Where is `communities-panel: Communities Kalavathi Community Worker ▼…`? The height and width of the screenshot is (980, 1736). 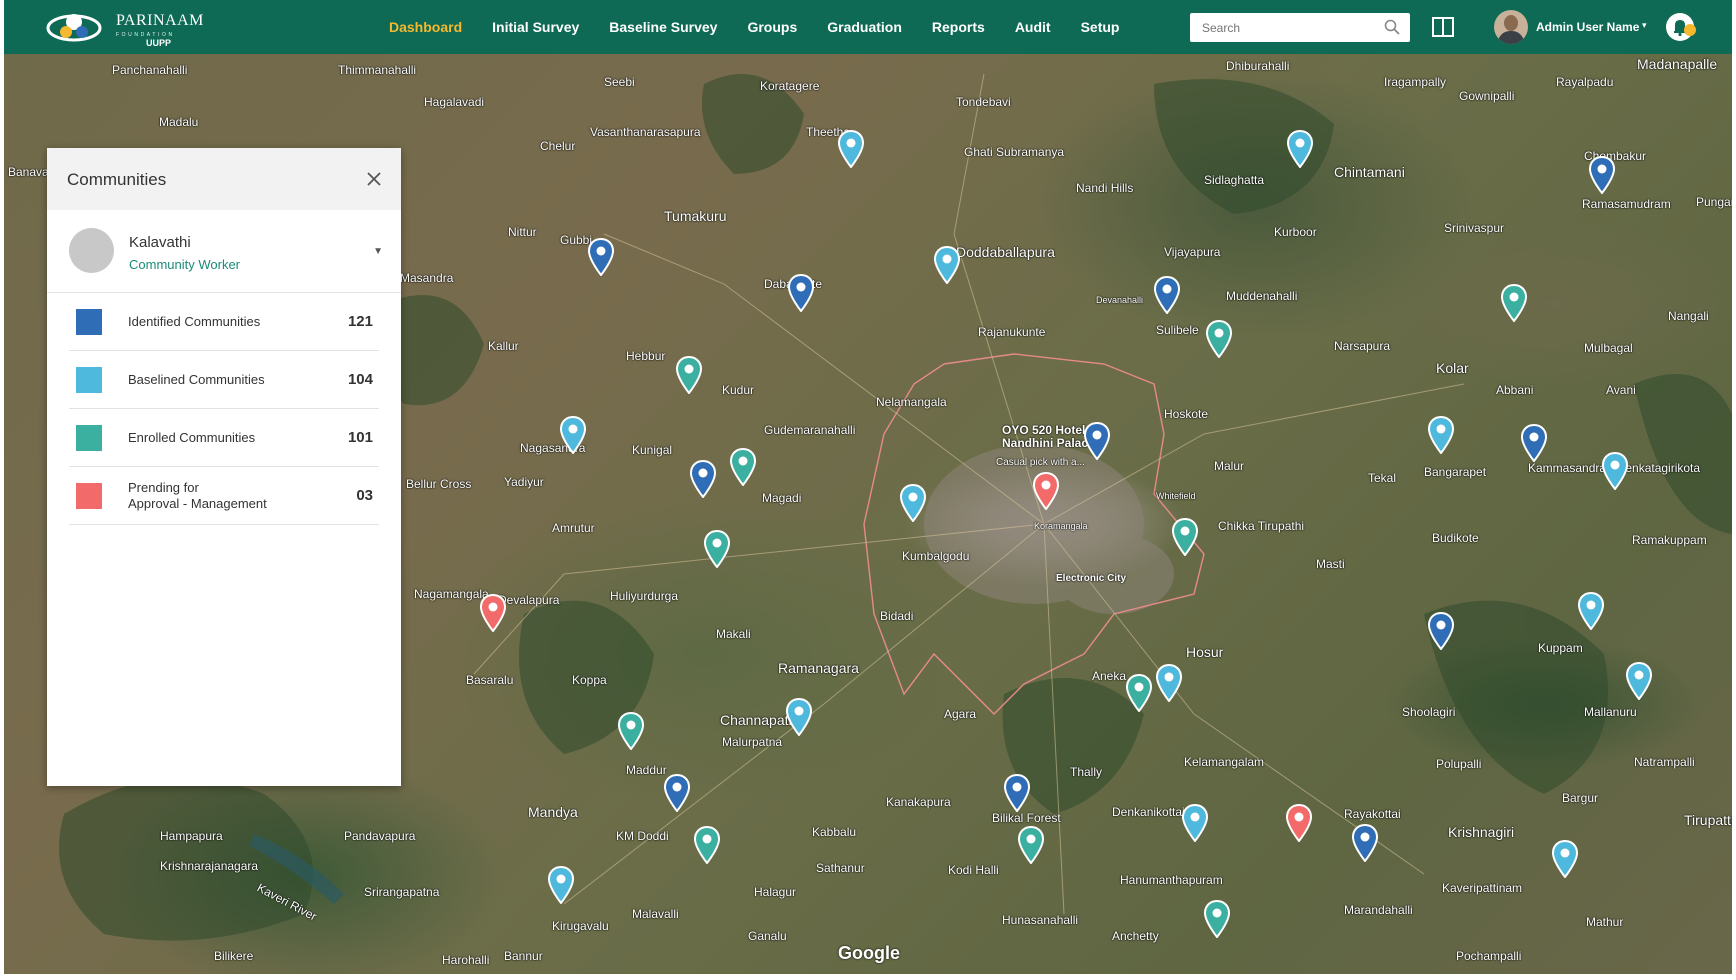 communities-panel: Communities Kalavathi Community Worker ▼… is located at coordinates (224, 467).